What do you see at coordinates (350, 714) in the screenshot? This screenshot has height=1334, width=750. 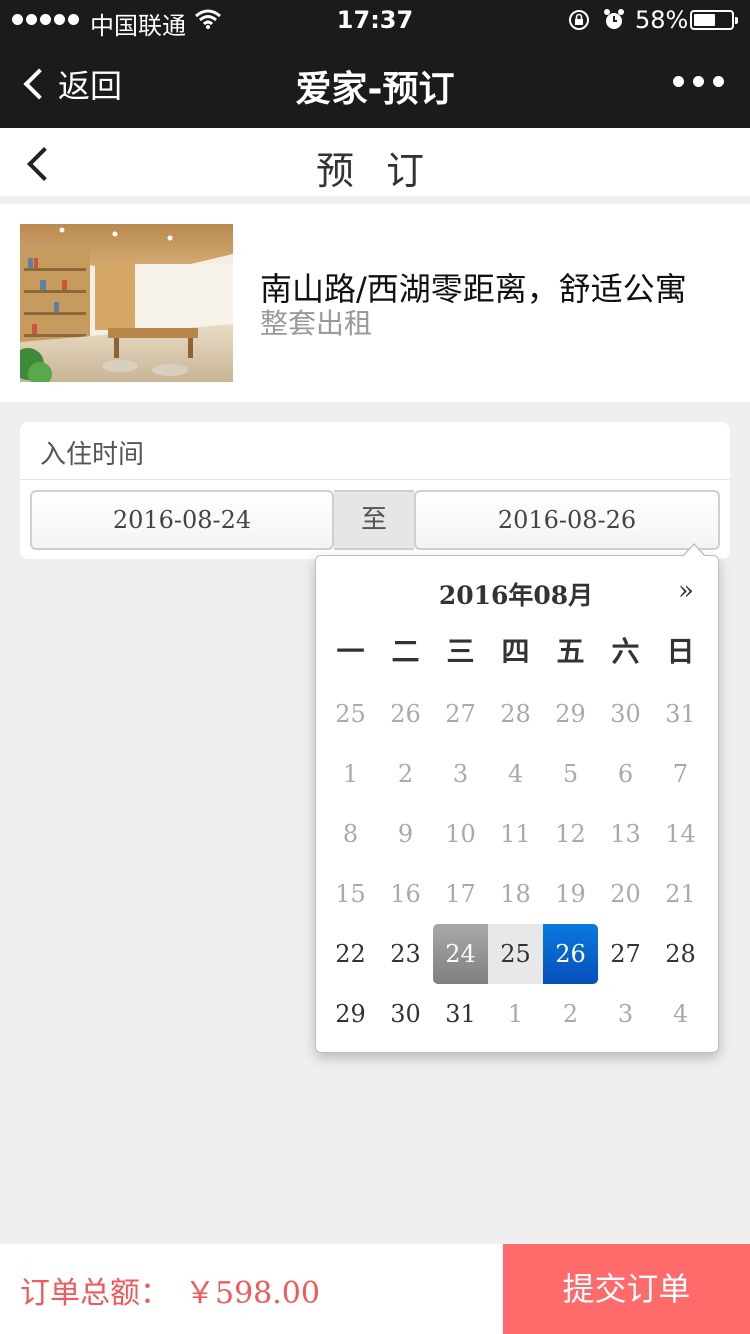 I see `calendar-day: 25` at bounding box center [350, 714].